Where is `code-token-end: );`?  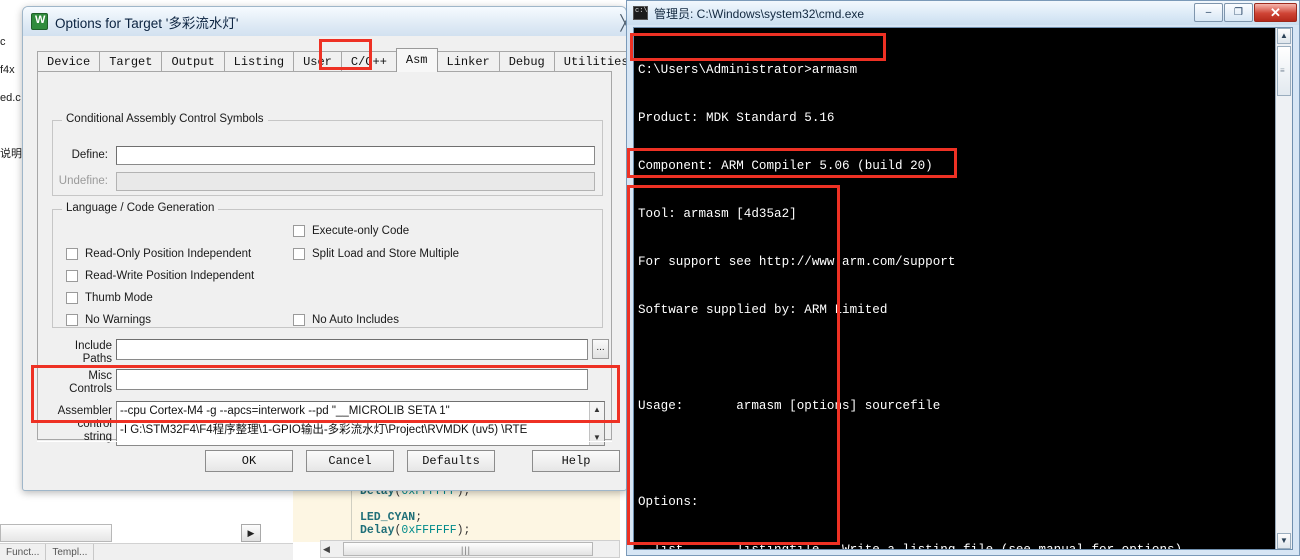
code-token-end: ); is located at coordinates (463, 530).